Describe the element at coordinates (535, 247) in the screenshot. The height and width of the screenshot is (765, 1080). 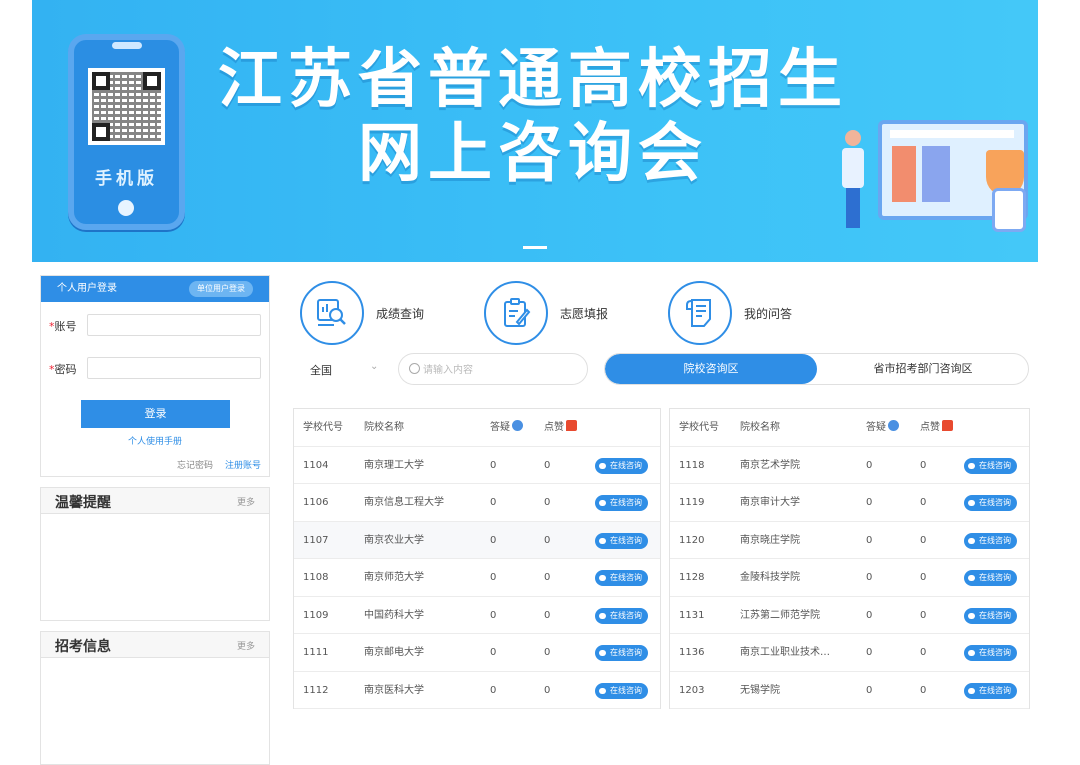
I see `carousel-indicator` at that location.